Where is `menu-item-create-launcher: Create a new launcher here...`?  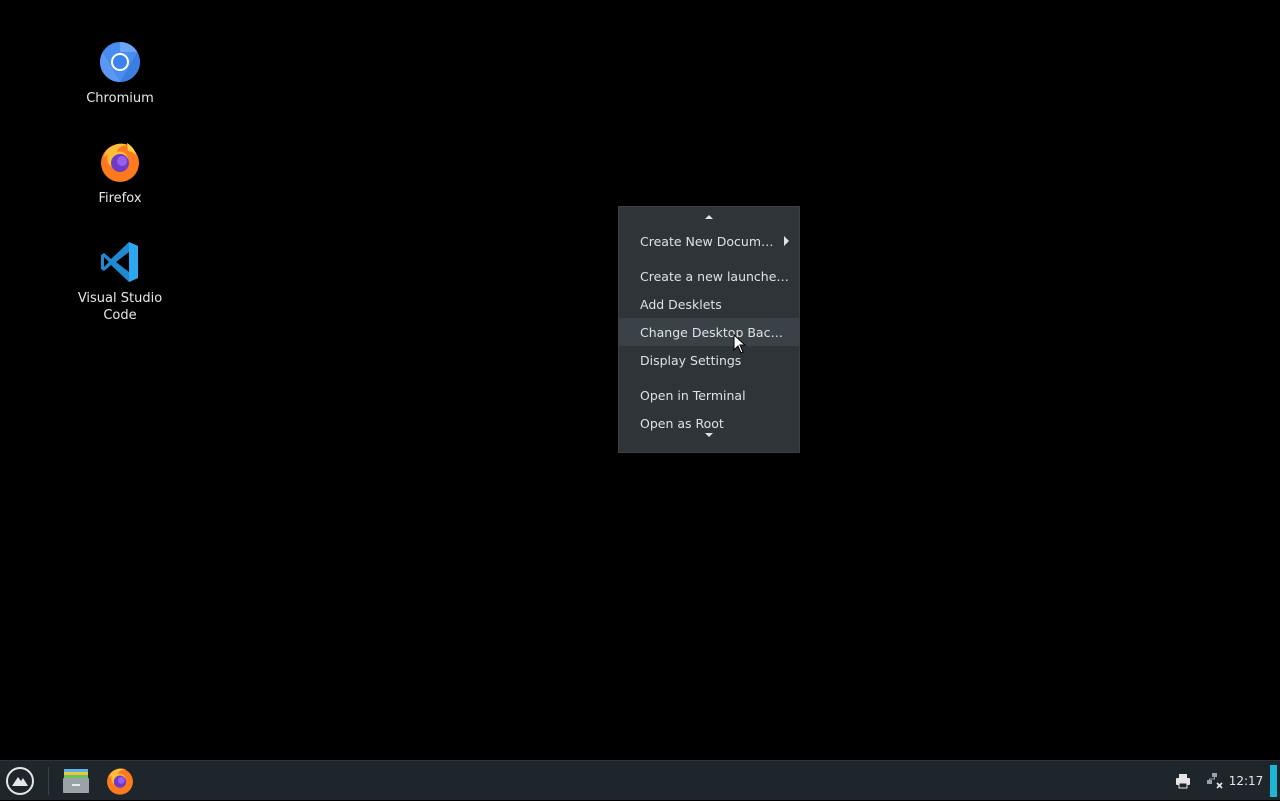 menu-item-create-launcher: Create a new launcher here... is located at coordinates (709, 276).